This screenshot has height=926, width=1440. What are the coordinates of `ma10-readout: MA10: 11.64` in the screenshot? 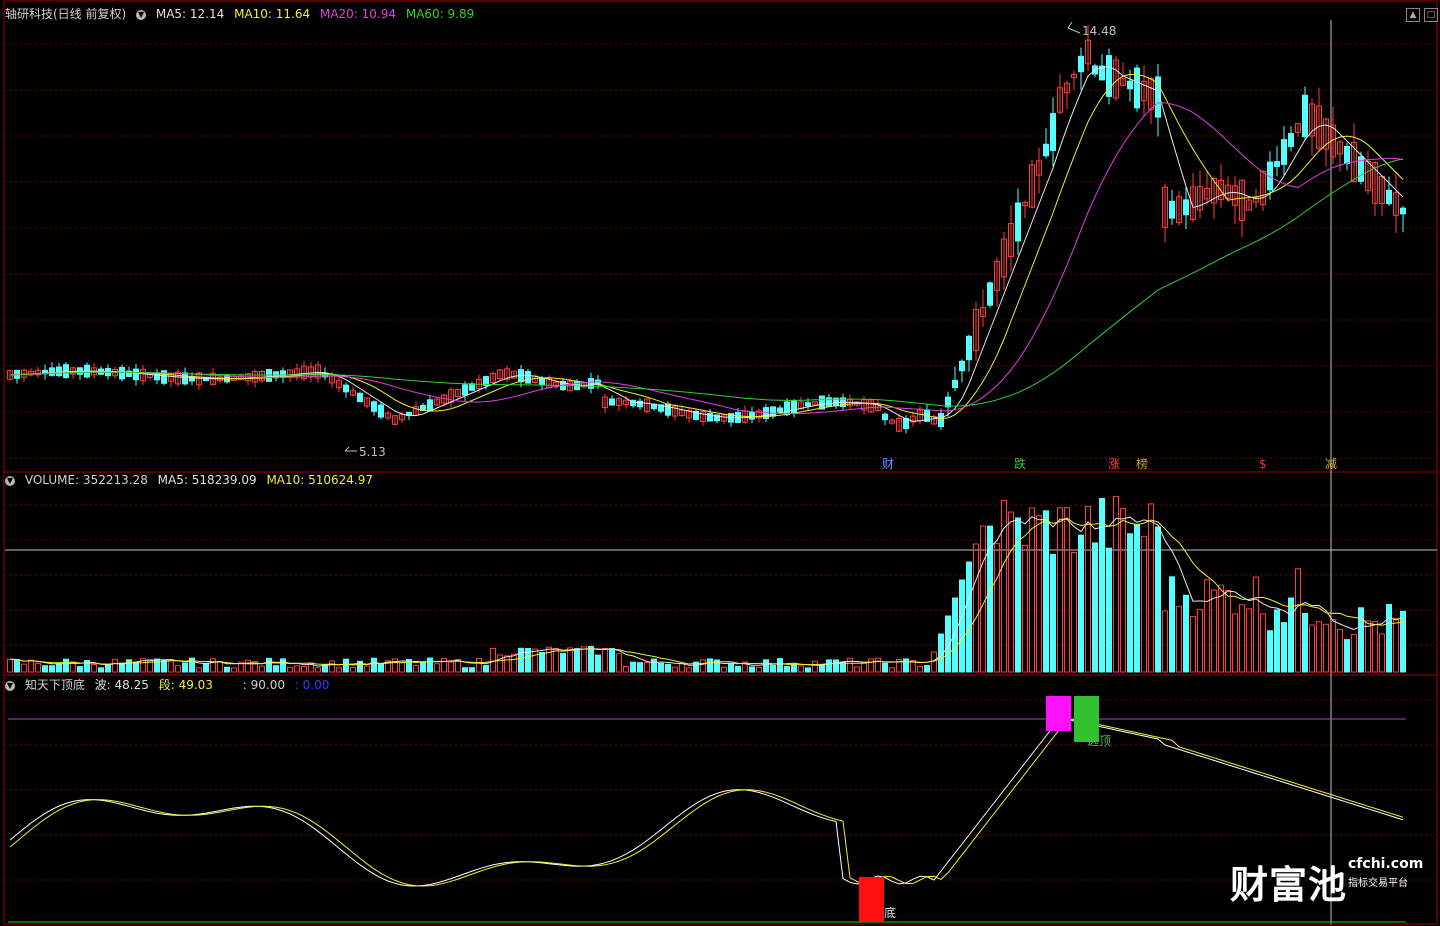 It's located at (272, 14).